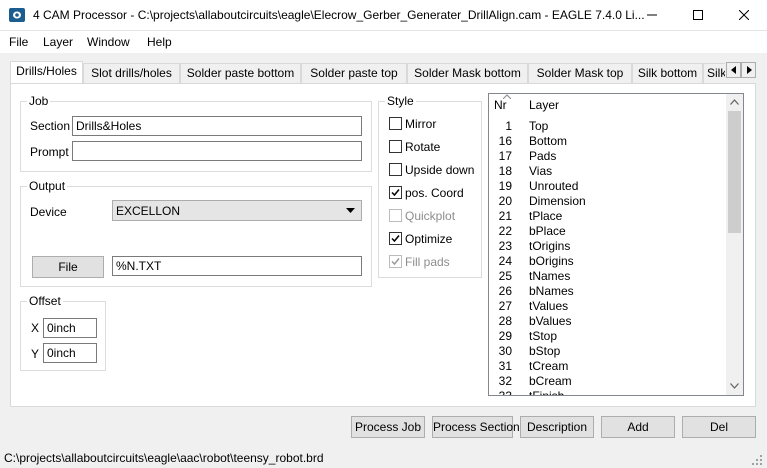 This screenshot has width=767, height=468. I want to click on layer-number: 24, so click(505, 261).